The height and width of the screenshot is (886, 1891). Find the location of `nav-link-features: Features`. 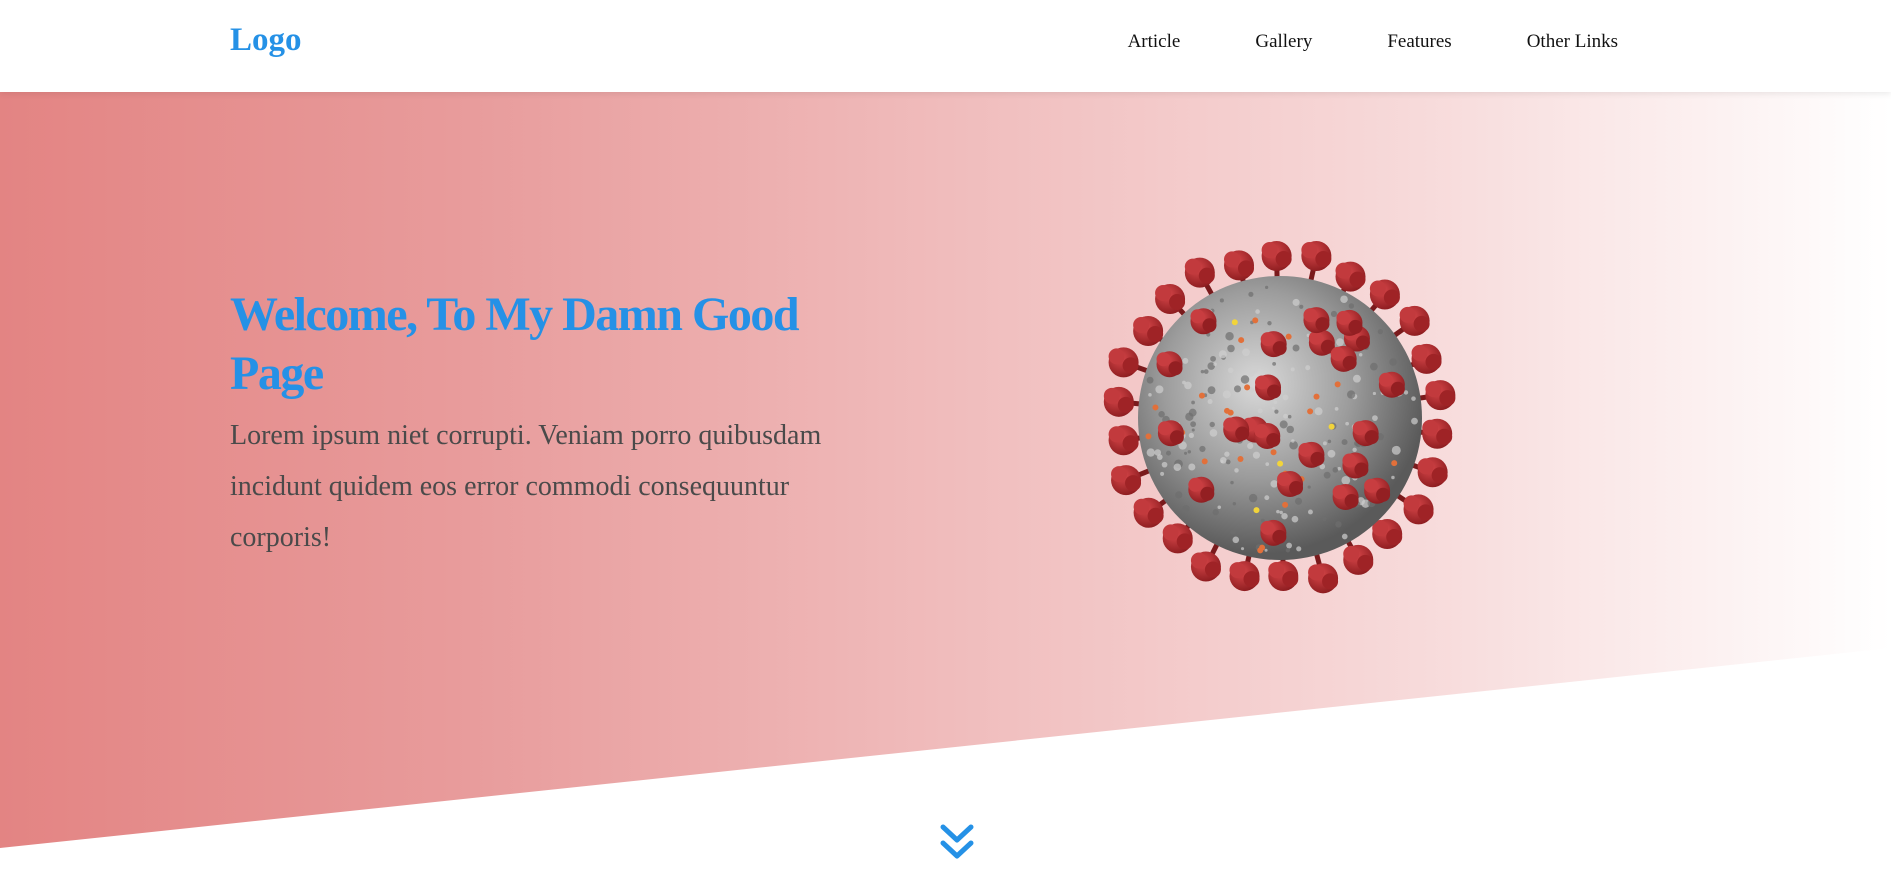

nav-link-features: Features is located at coordinates (1419, 42).